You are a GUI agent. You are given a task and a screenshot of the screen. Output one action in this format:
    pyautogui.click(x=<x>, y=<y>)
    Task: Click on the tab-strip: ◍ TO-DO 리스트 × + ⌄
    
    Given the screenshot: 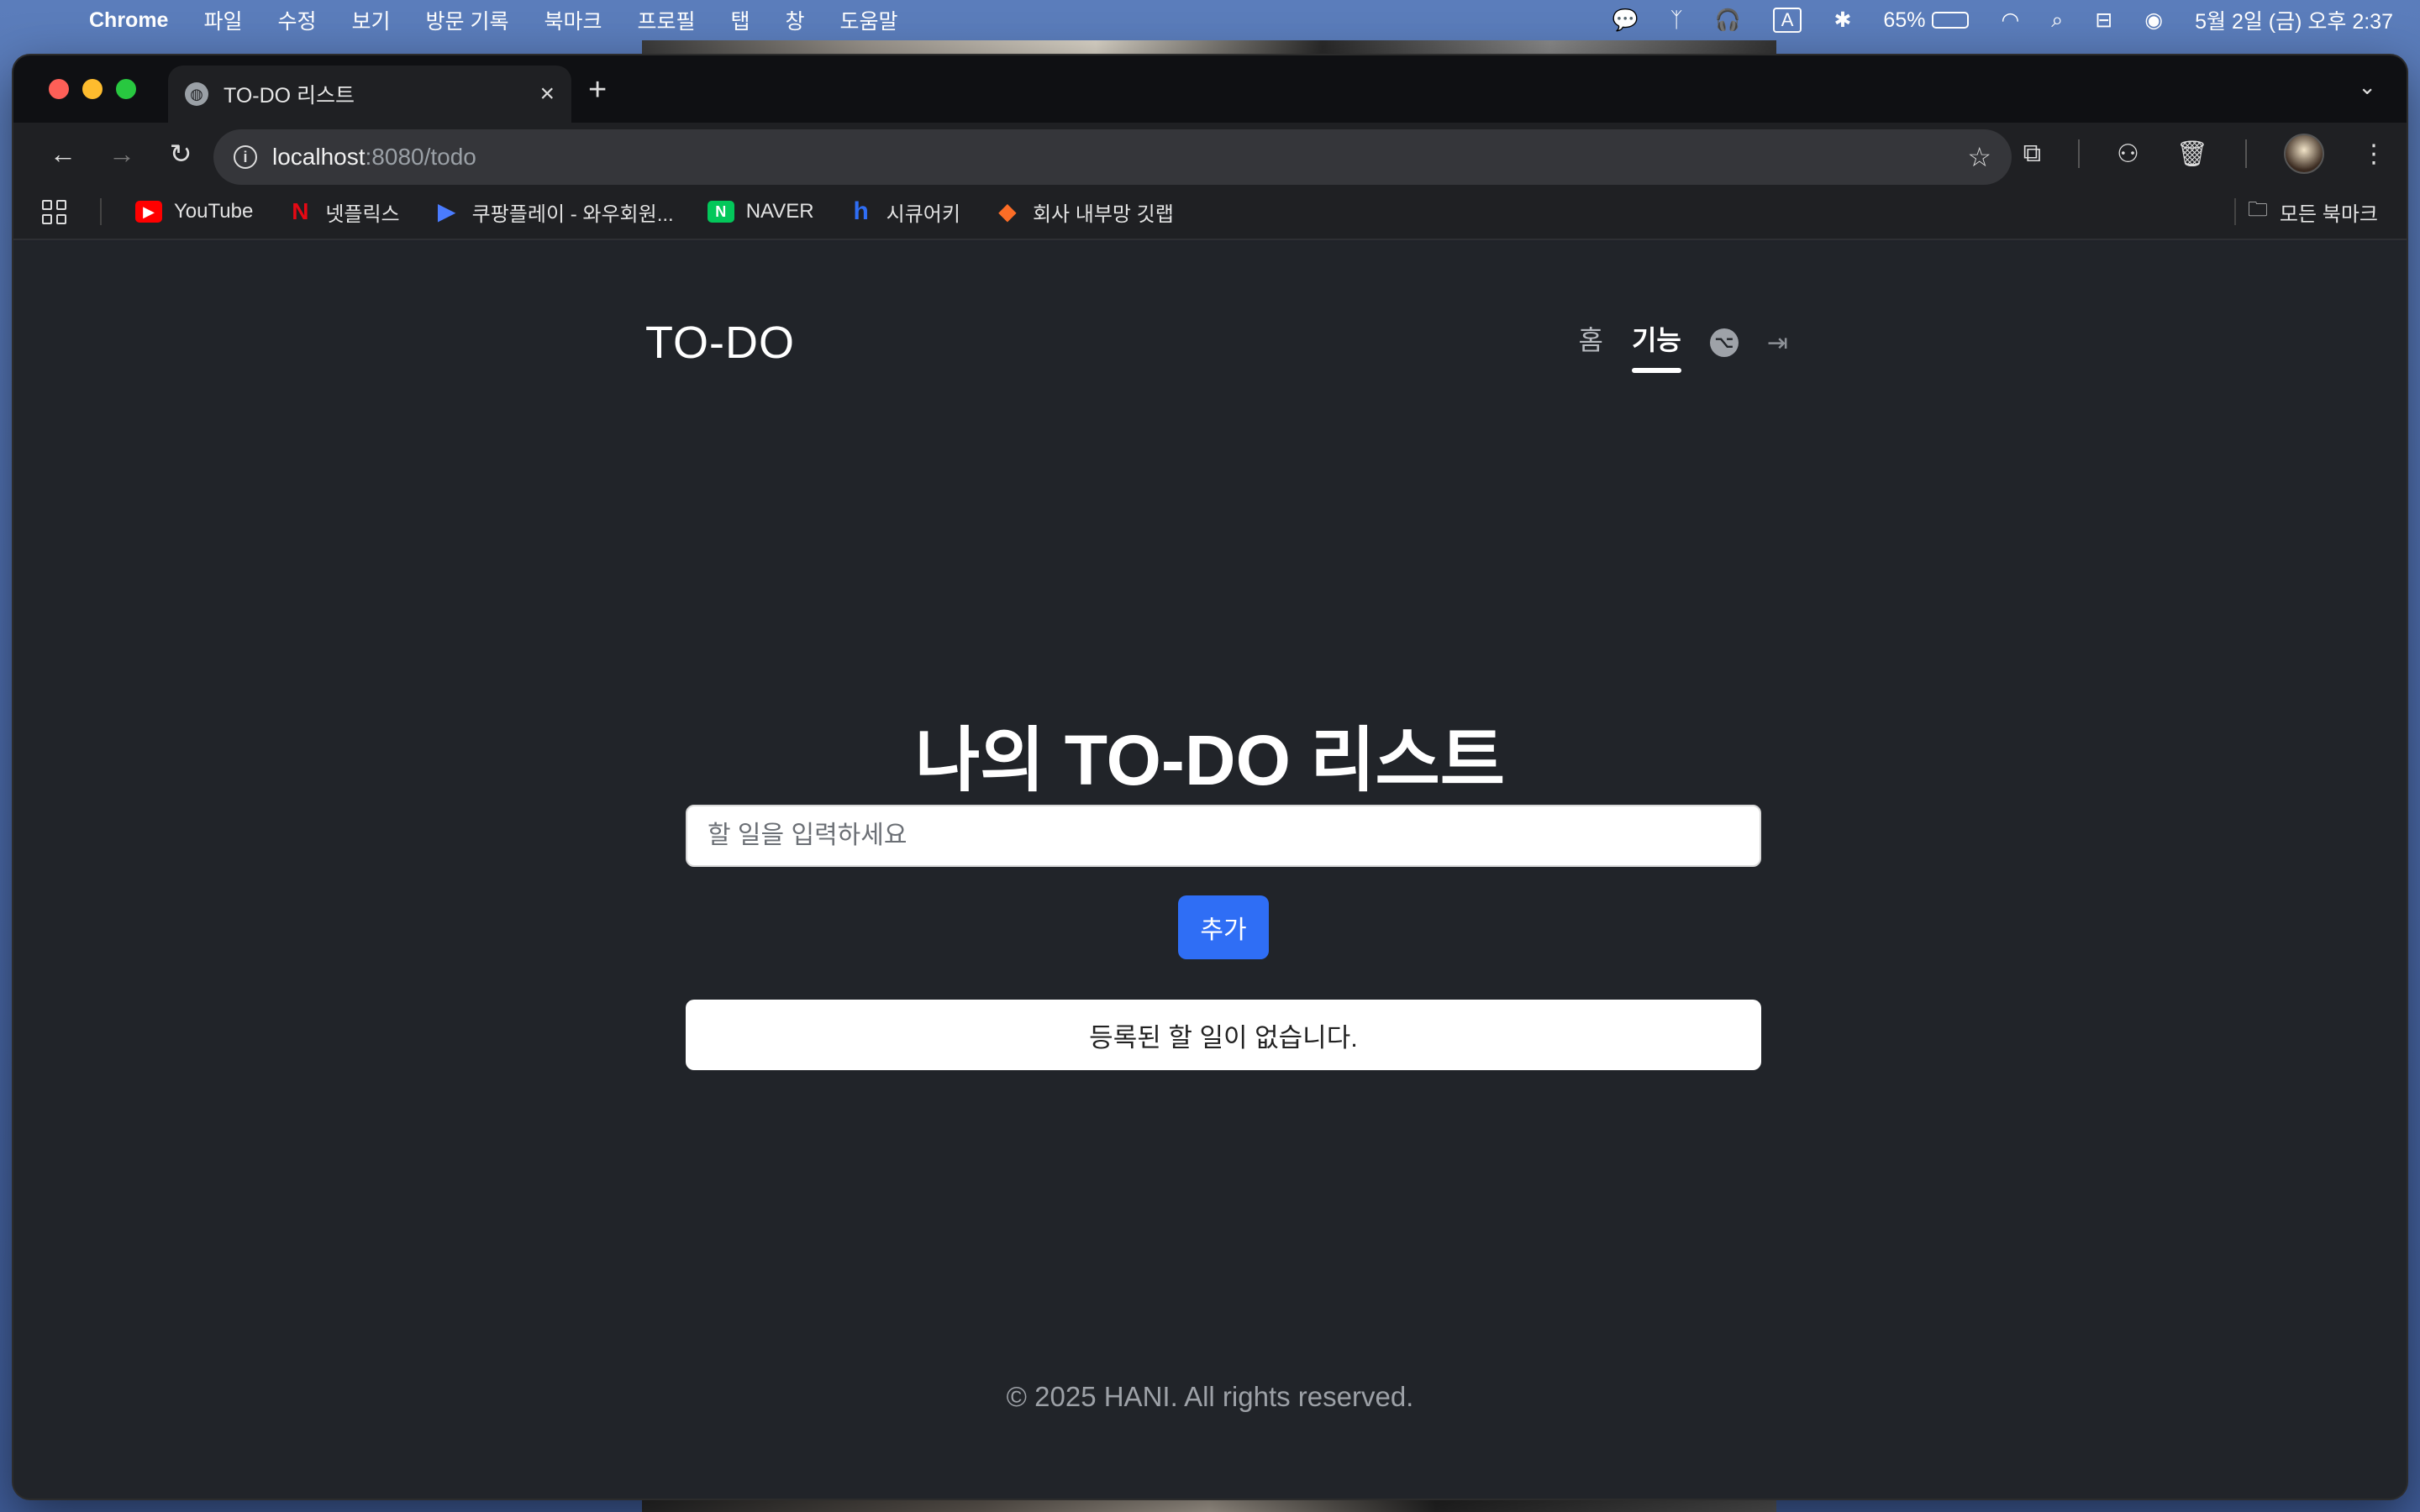 What is the action you would take?
    pyautogui.click(x=1210, y=89)
    